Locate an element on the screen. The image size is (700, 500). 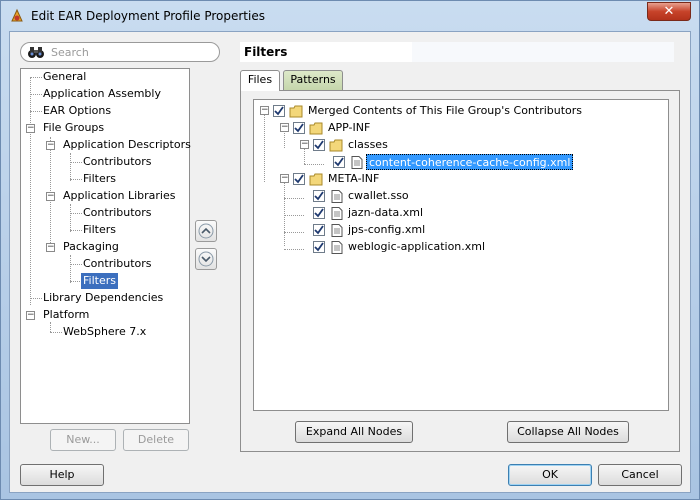
tab-patterns: Patterns is located at coordinates (313, 80).